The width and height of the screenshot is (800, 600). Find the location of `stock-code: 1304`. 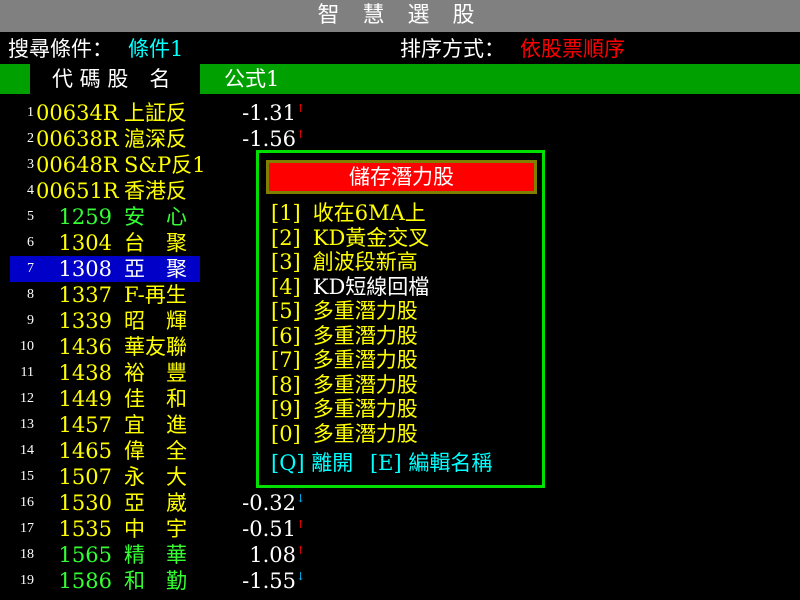

stock-code: 1304 is located at coordinates (85, 243).